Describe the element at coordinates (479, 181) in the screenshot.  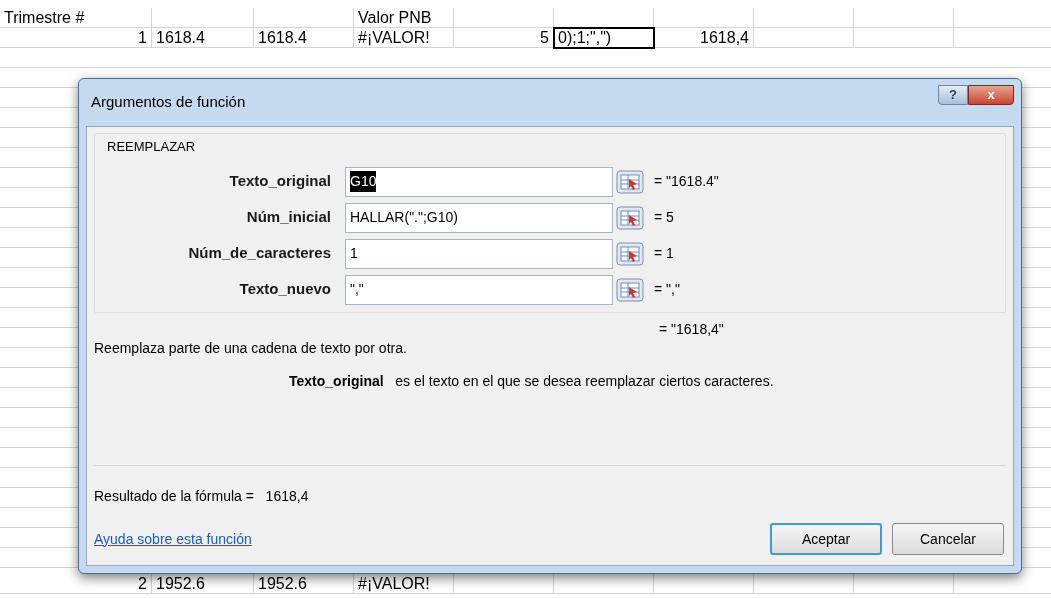
I see `argument-field: G10` at that location.